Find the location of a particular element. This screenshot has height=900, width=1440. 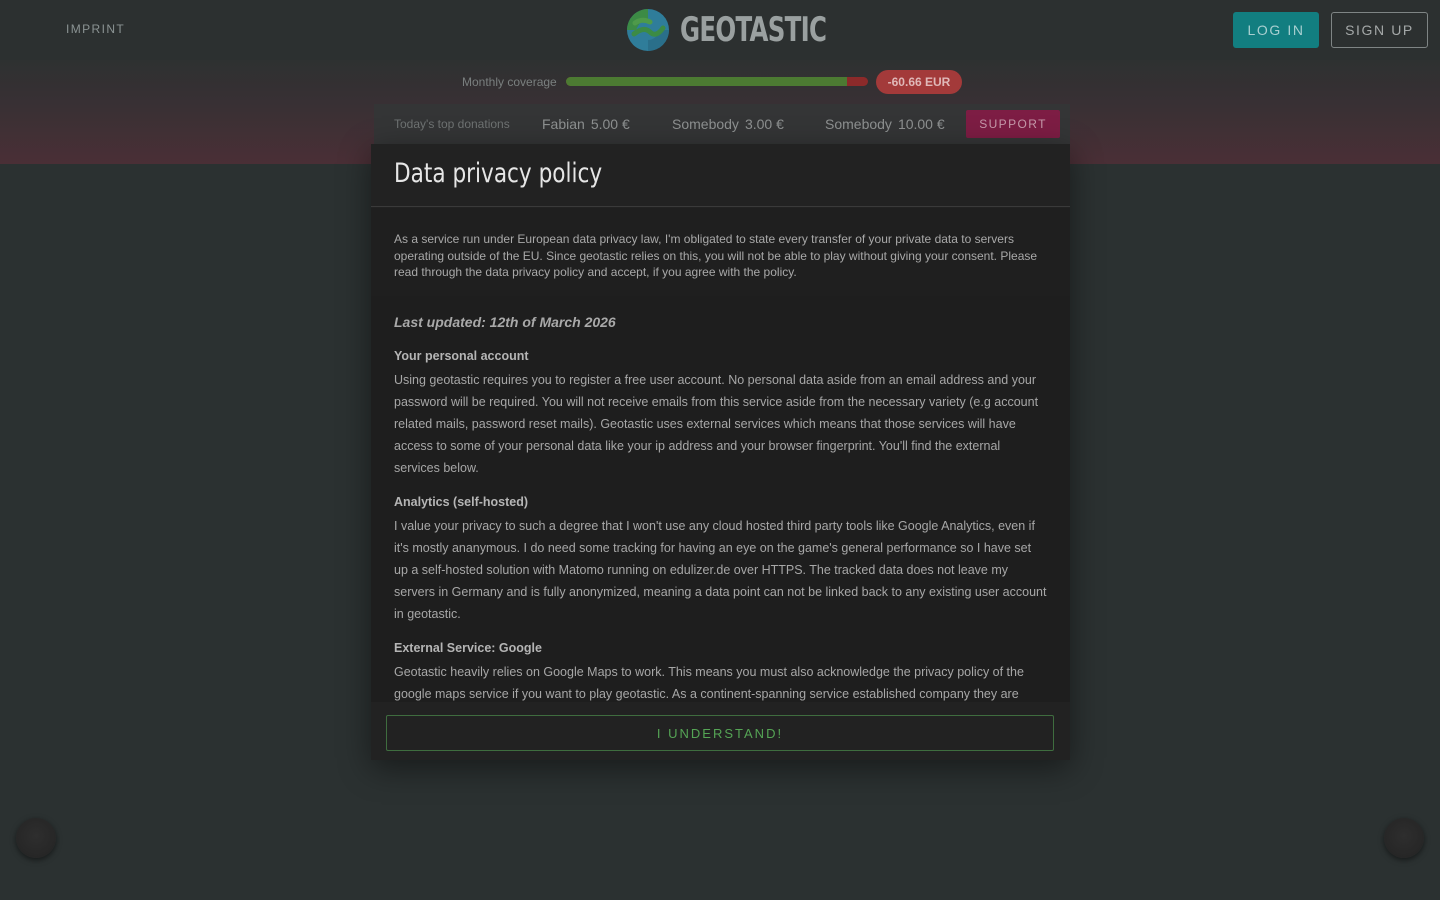

donor-name: Fabian is located at coordinates (563, 124).